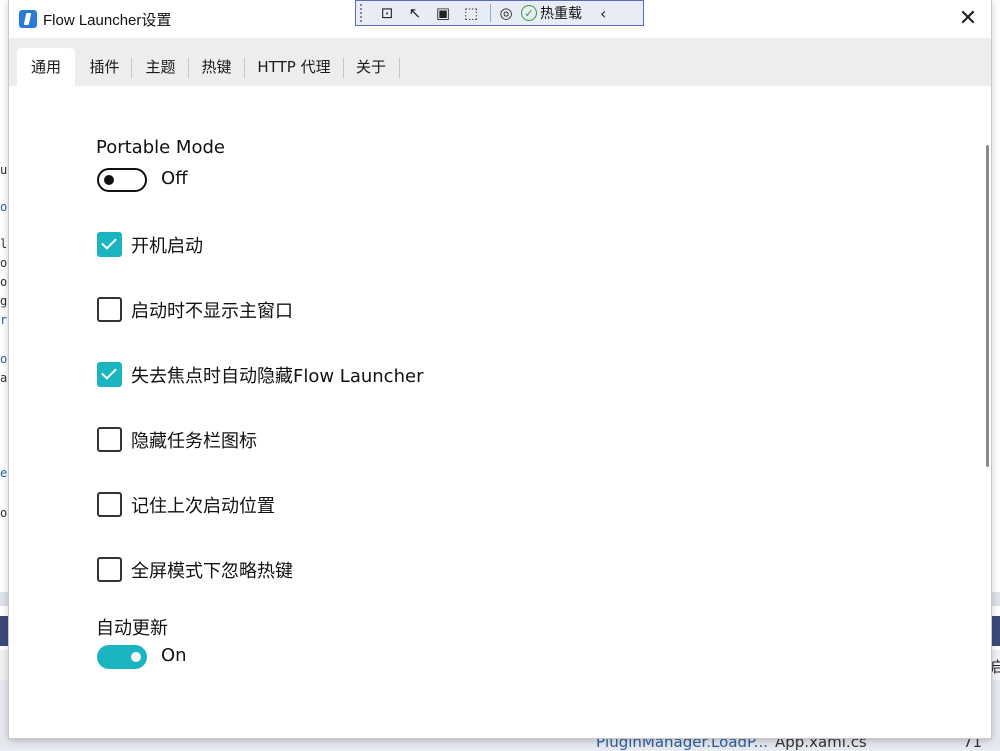 Image resolution: width=1000 pixels, height=751 pixels. I want to click on portable-mode-toggle, so click(122, 180).